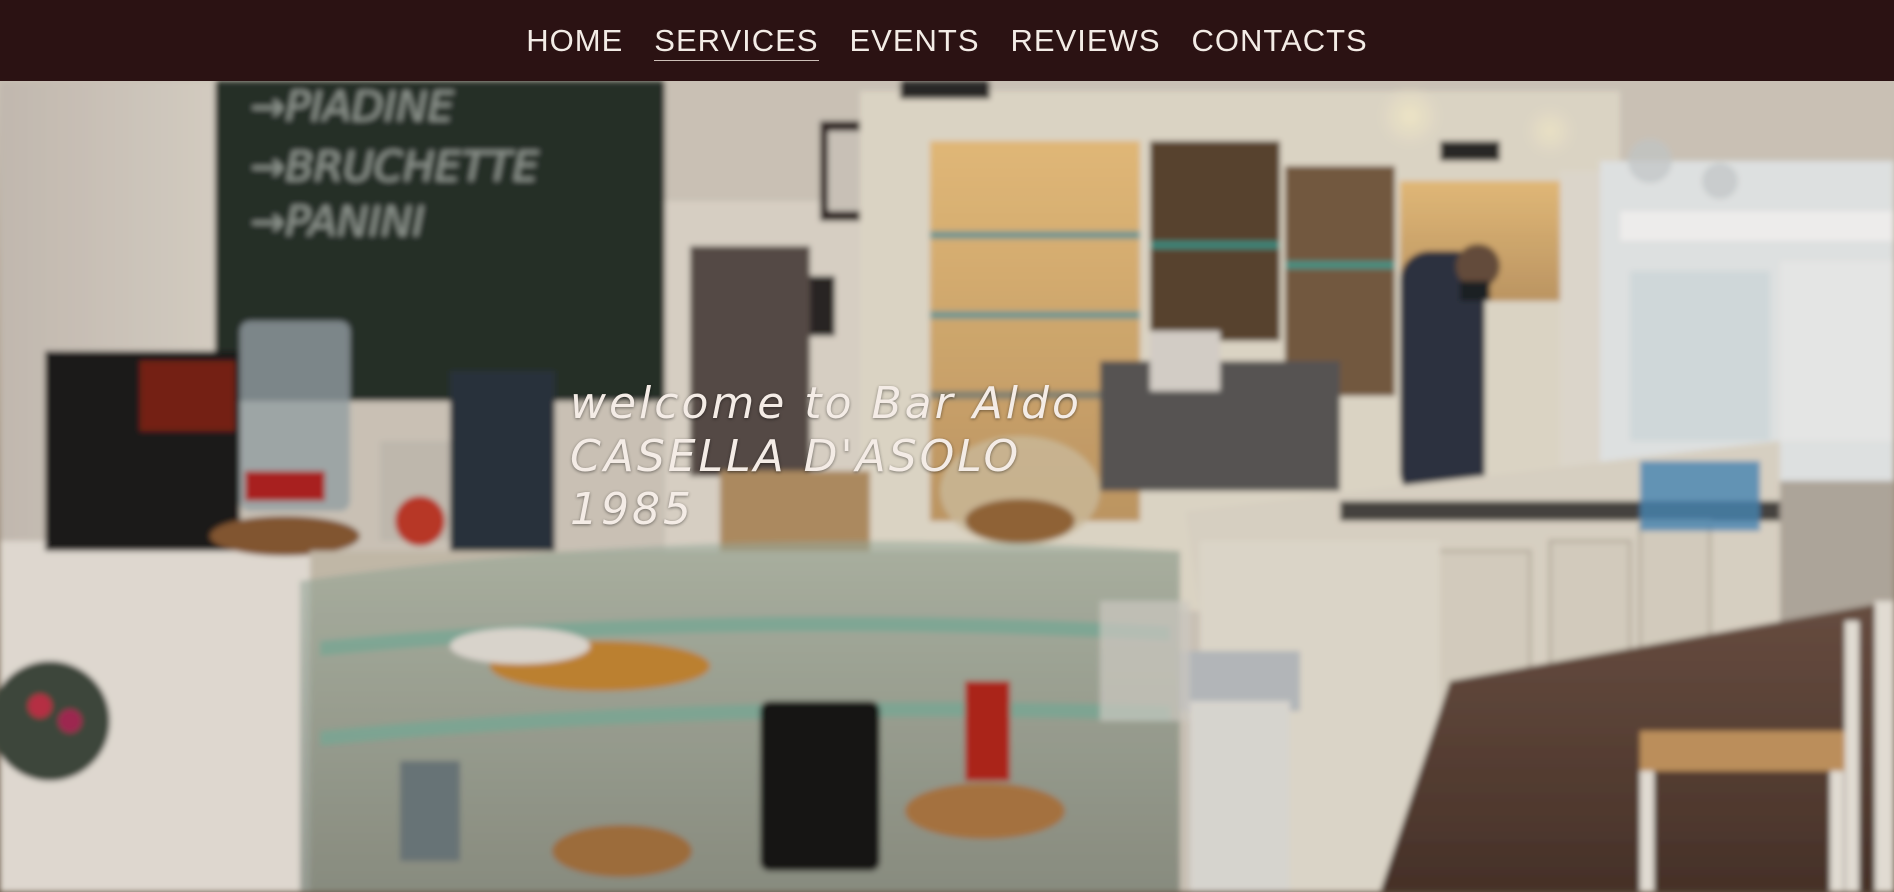  What do you see at coordinates (574, 42) in the screenshot?
I see `nav-home-link: HOME` at bounding box center [574, 42].